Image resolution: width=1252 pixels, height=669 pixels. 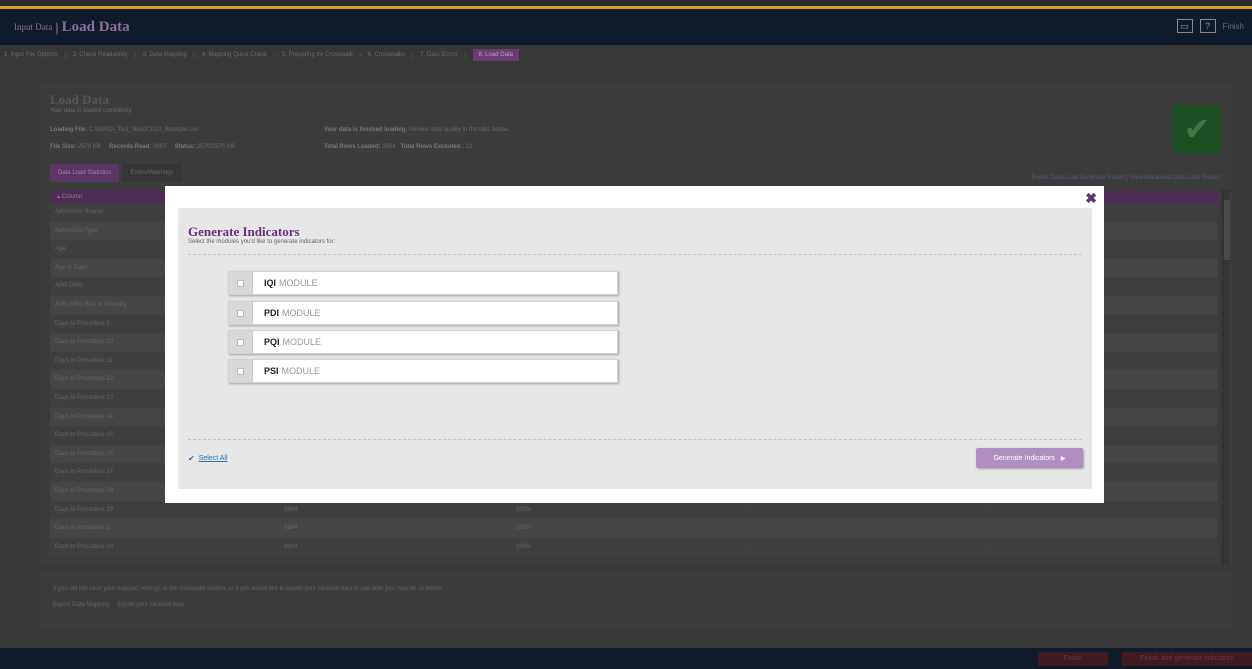 I want to click on select-all-link: ✔ Select All, so click(x=208, y=458).